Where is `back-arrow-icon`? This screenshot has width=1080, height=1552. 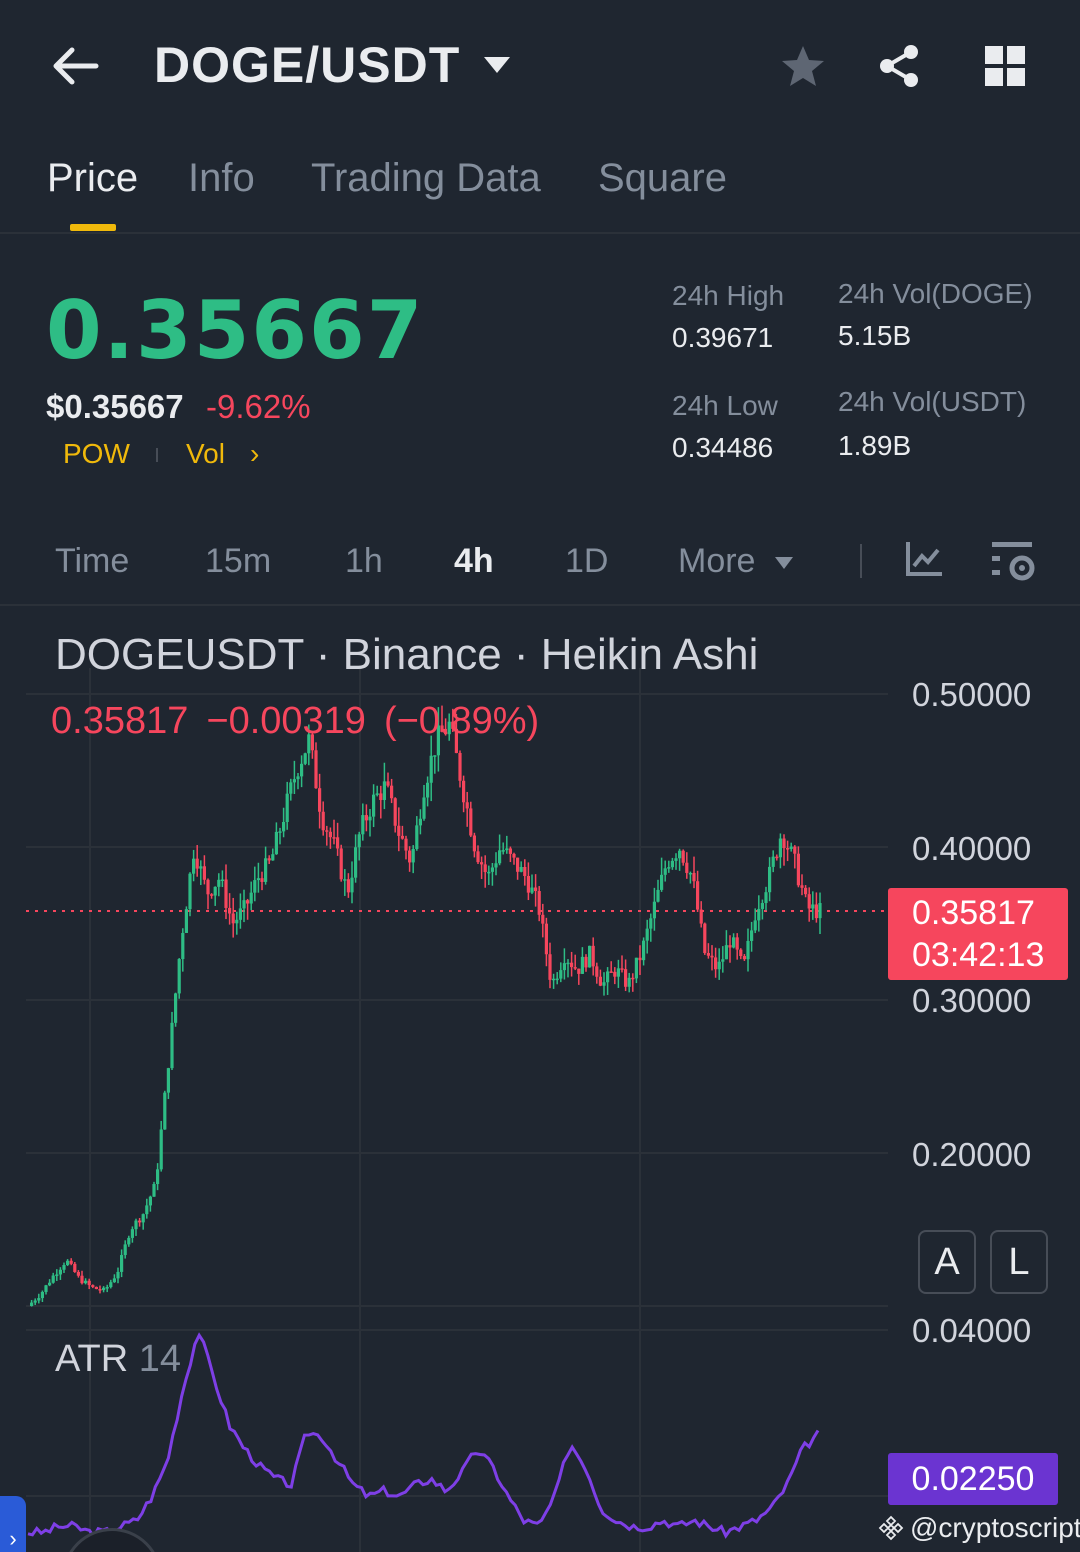 back-arrow-icon is located at coordinates (75, 66).